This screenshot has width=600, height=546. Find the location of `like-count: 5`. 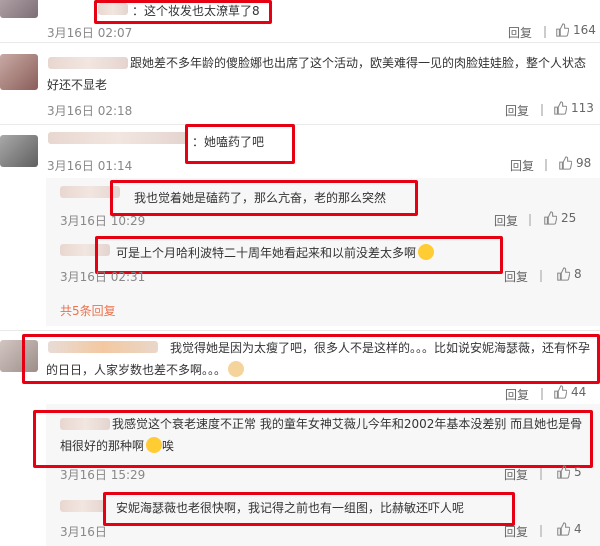

like-count: 5 is located at coordinates (578, 472).